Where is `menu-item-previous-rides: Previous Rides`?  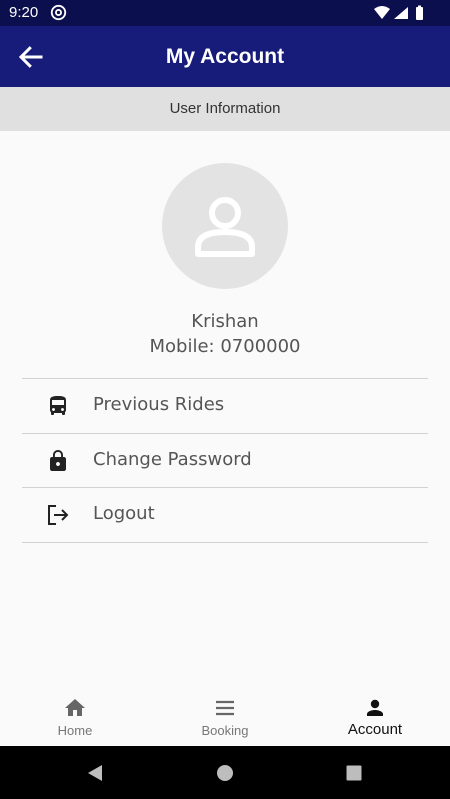 menu-item-previous-rides: Previous Rides is located at coordinates (225, 406).